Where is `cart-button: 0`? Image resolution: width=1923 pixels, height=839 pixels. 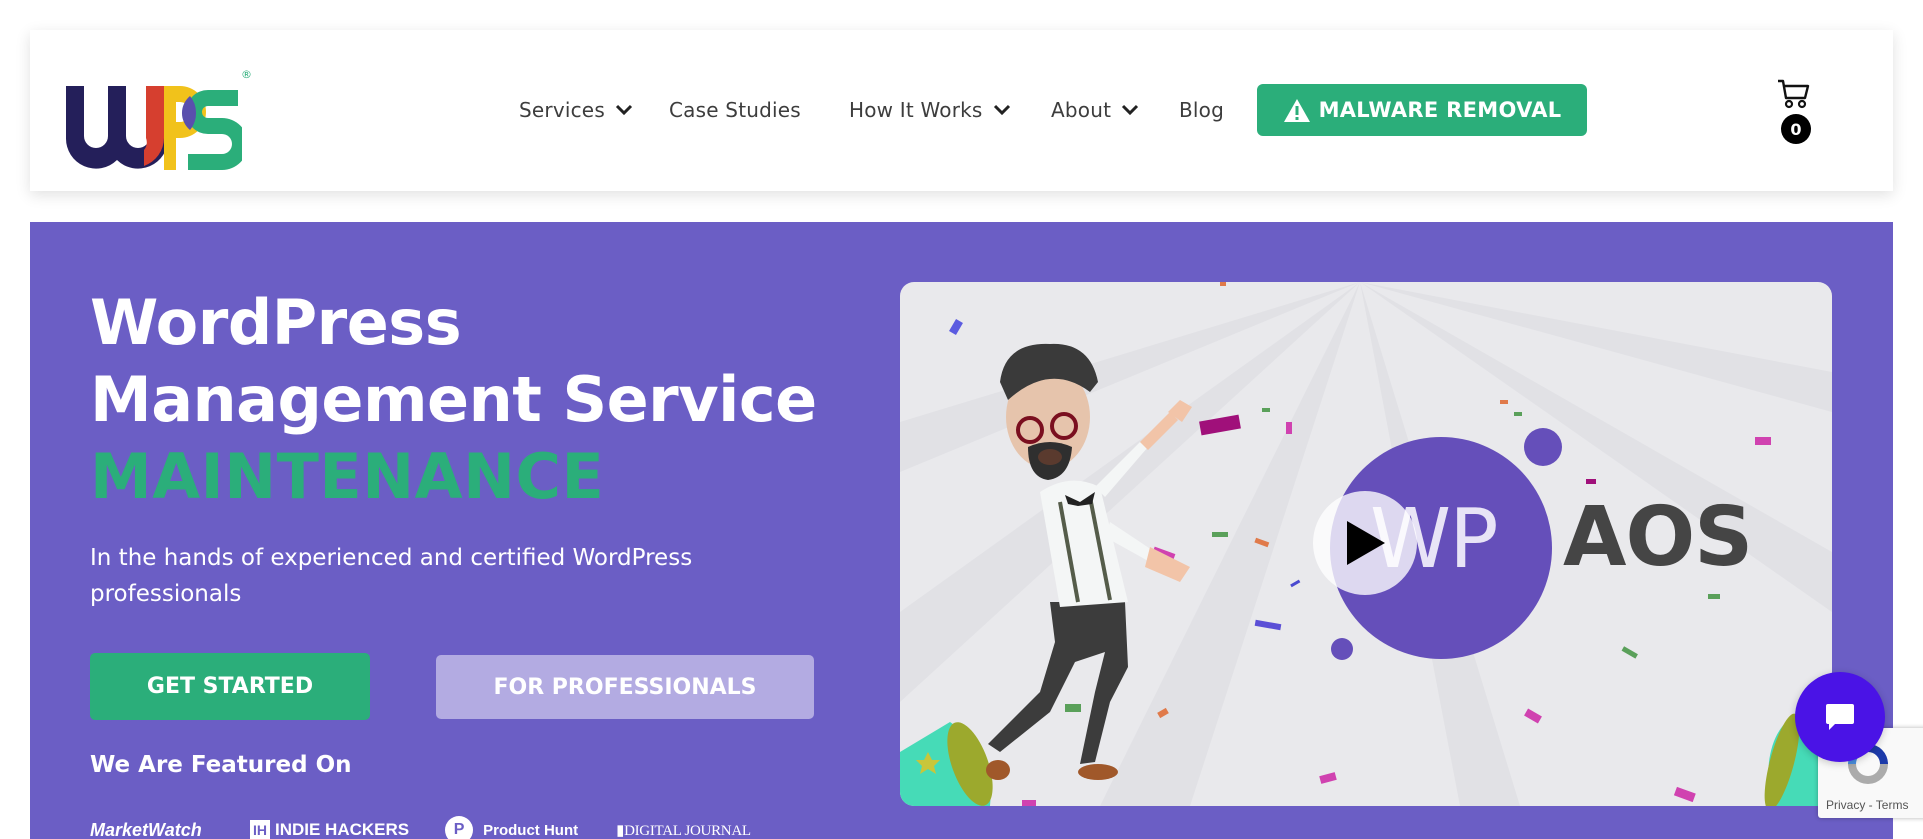
cart-button: 0 is located at coordinates (1792, 115).